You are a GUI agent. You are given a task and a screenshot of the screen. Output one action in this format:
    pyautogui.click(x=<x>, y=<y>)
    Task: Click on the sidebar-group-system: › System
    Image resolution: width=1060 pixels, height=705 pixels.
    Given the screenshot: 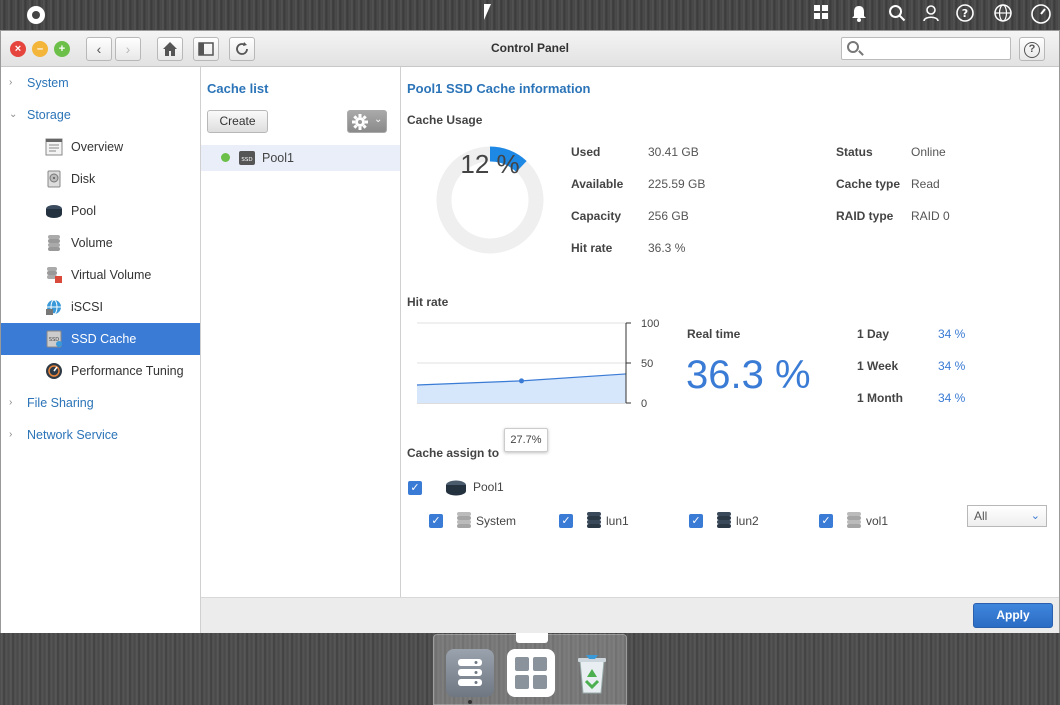 What is the action you would take?
    pyautogui.click(x=101, y=83)
    